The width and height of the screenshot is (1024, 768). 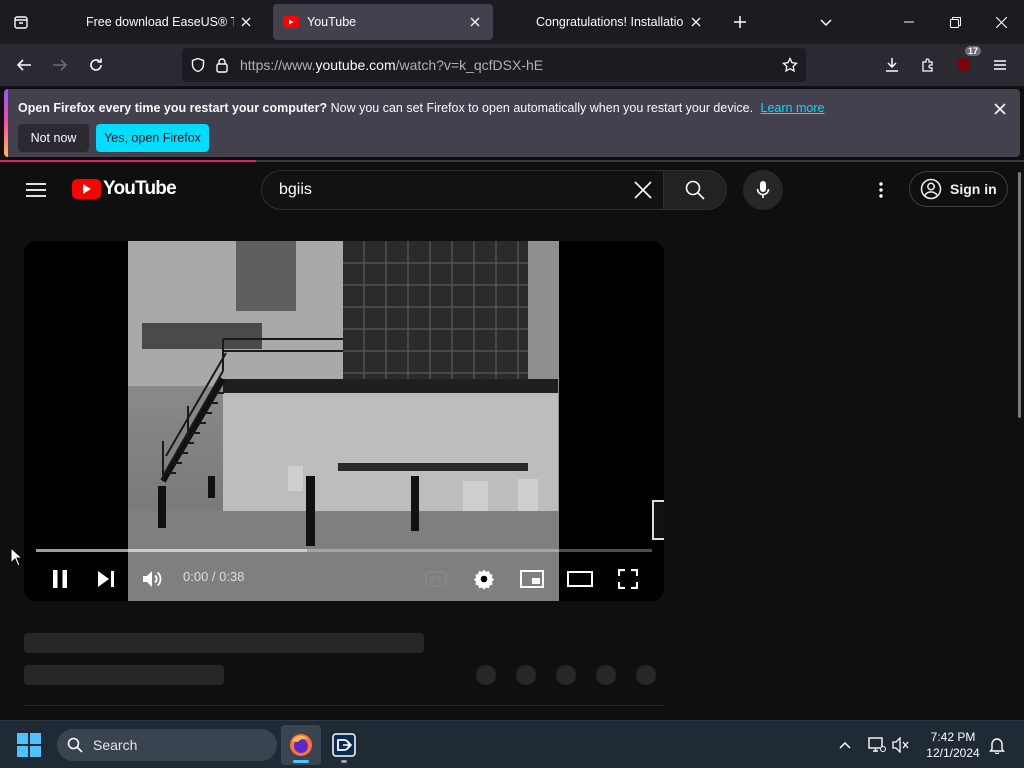 I want to click on search-input: bgiis, so click(x=462, y=190).